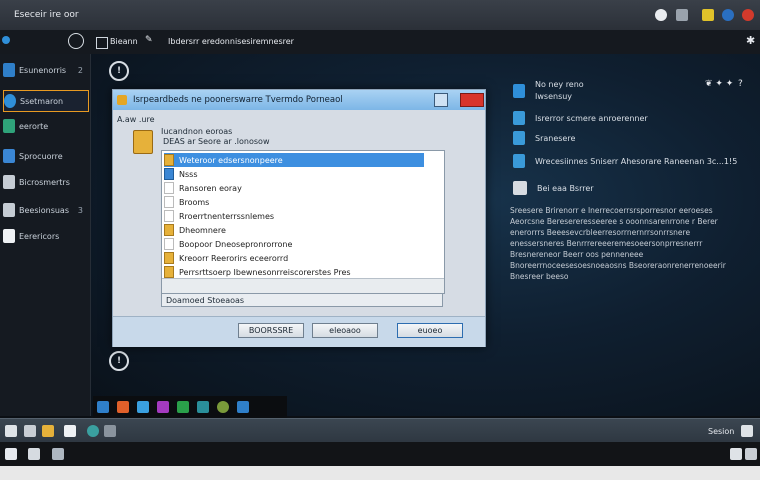  What do you see at coordinates (45, 236) in the screenshot?
I see `sidebar-item-6: Eerericors` at bounding box center [45, 236].